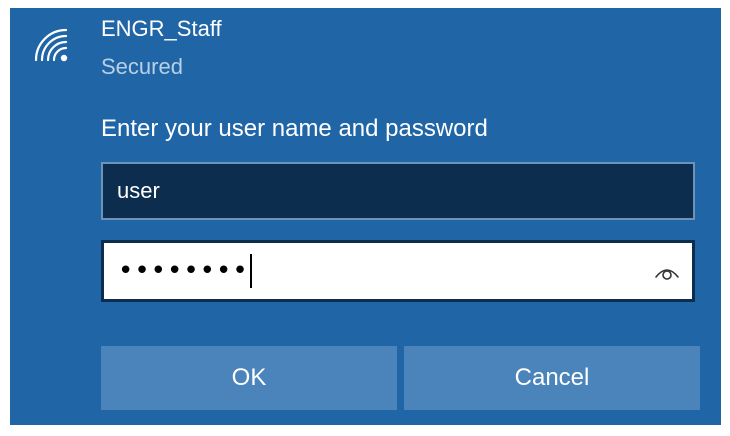  What do you see at coordinates (250, 271) in the screenshot?
I see `text-cursor` at bounding box center [250, 271].